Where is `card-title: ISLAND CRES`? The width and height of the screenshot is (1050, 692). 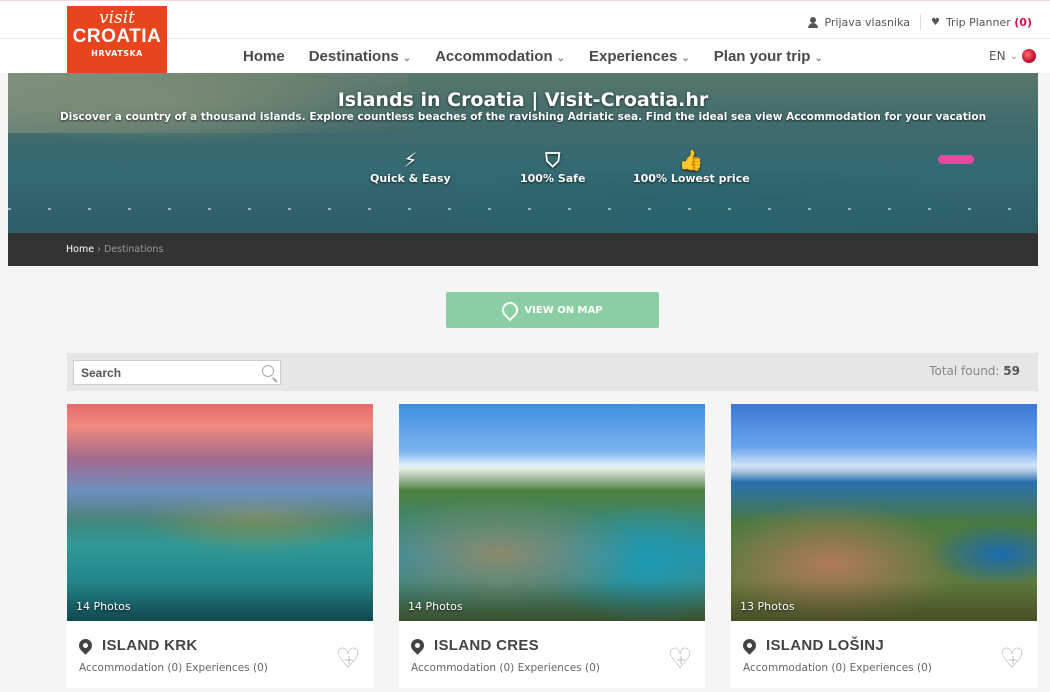 card-title: ISLAND CRES is located at coordinates (473, 645).